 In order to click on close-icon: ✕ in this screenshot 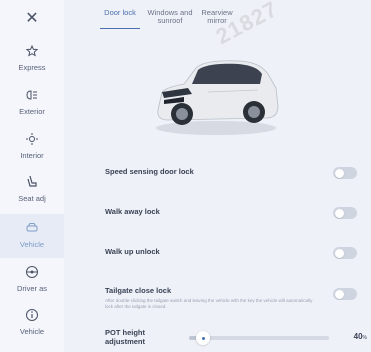, I will do `click(32, 18)`.